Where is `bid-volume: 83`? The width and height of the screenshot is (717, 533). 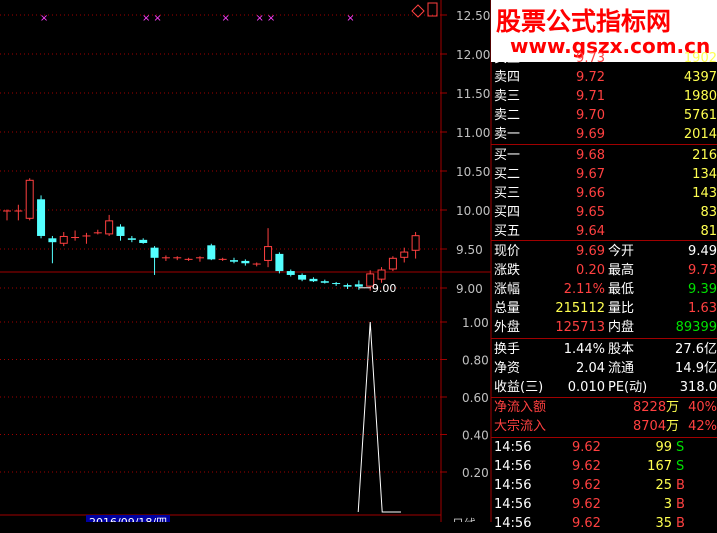 bid-volume: 83 is located at coordinates (708, 212).